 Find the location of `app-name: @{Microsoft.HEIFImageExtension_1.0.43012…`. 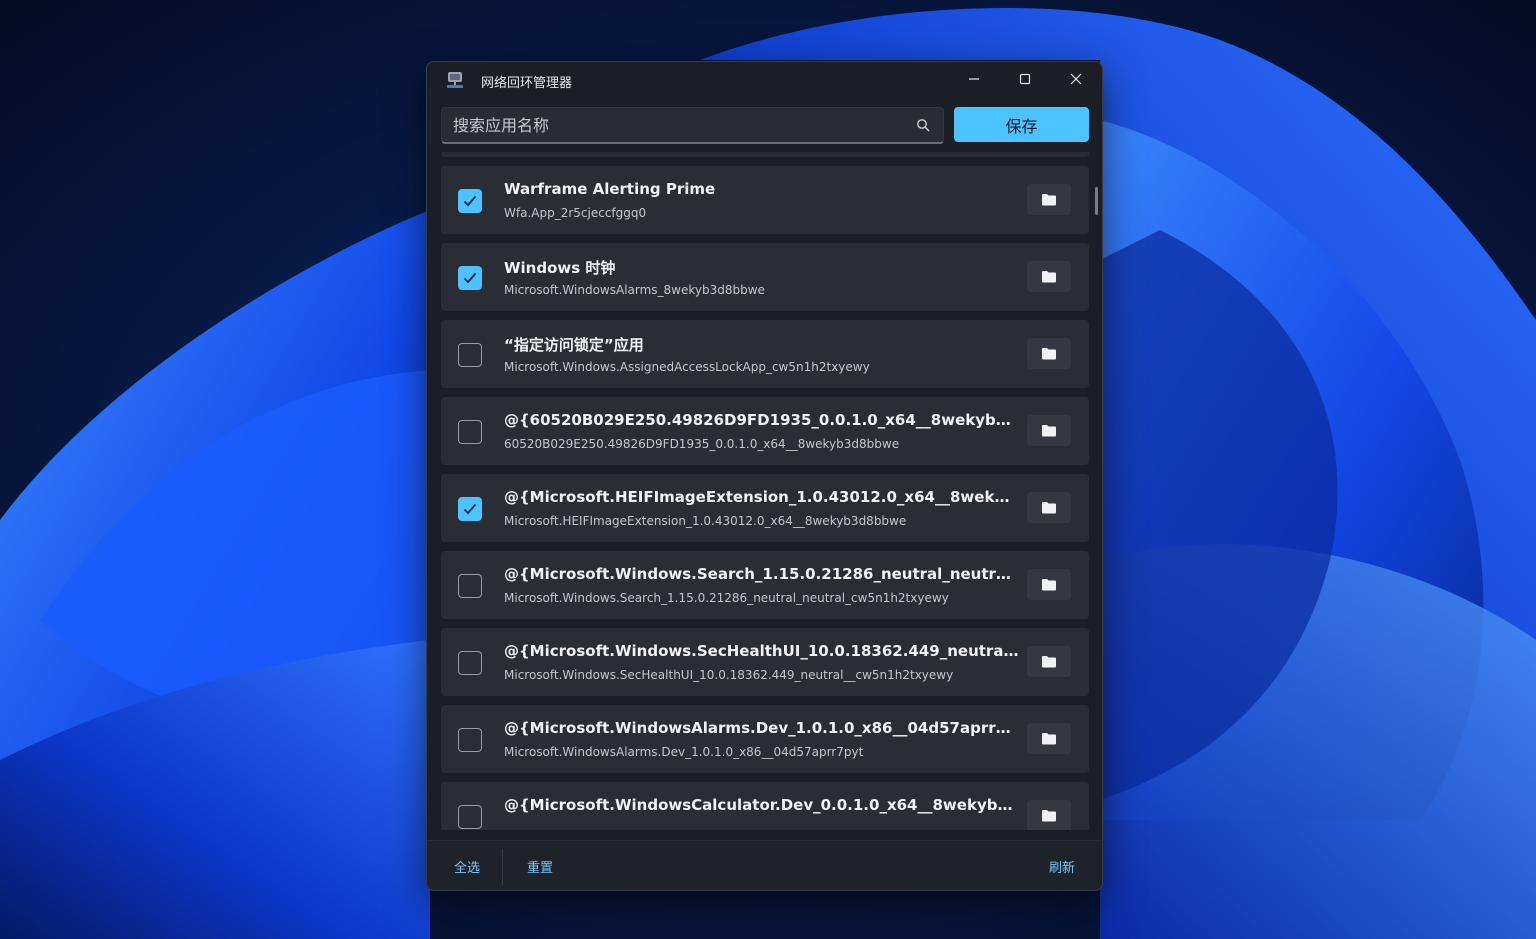

app-name: @{Microsoft.HEIFImageExtension_1.0.43012… is located at coordinates (761, 497).